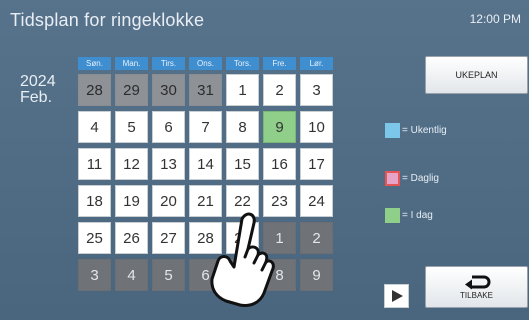  I want to click on weekday-label: Tors., so click(242, 63).